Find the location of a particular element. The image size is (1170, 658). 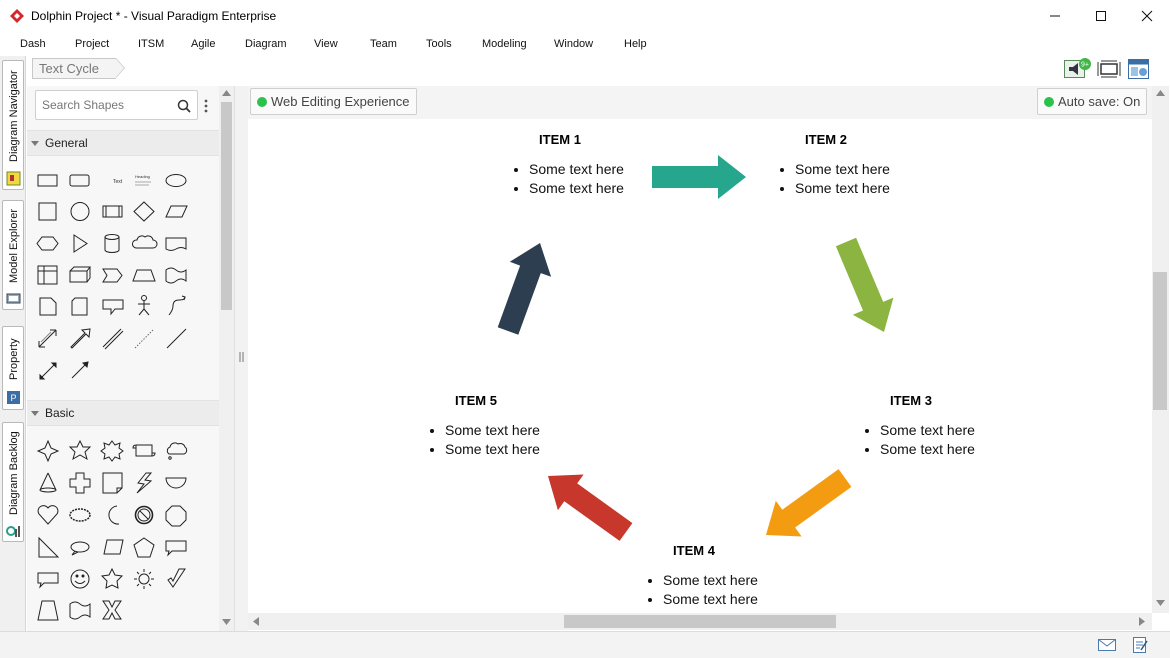

shape-cone is located at coordinates (48, 482).